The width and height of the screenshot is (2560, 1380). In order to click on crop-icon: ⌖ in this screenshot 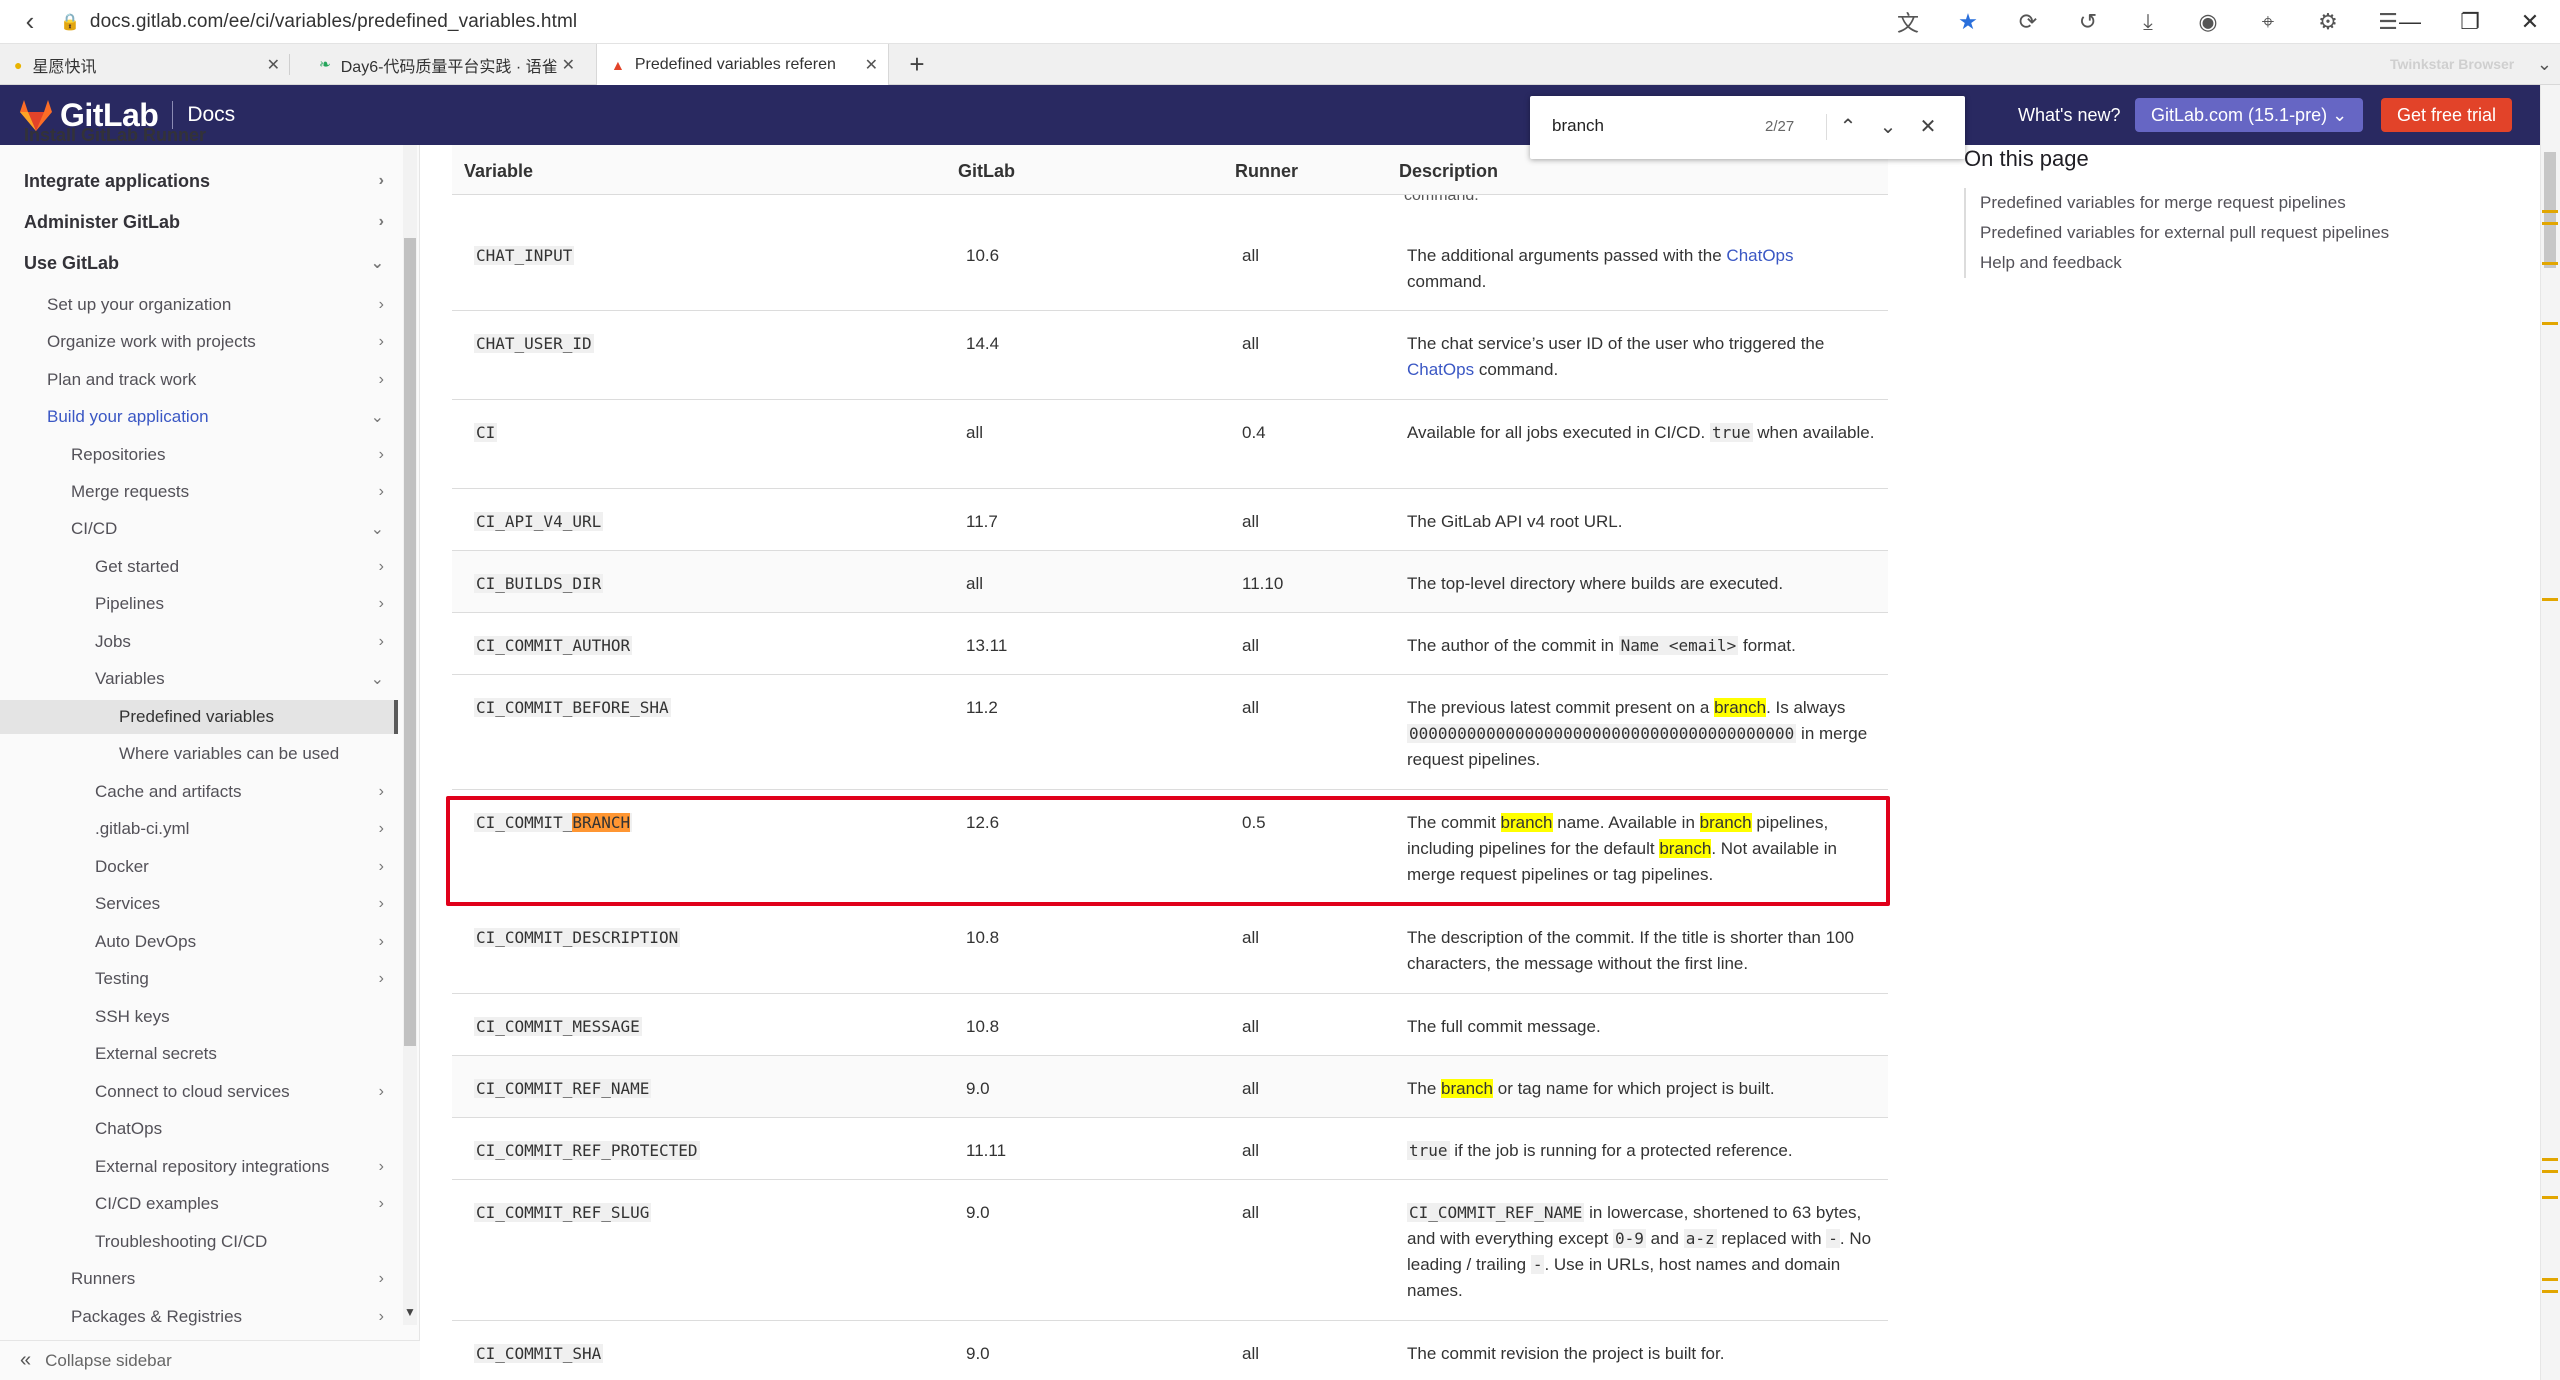, I will do `click(2268, 22)`.